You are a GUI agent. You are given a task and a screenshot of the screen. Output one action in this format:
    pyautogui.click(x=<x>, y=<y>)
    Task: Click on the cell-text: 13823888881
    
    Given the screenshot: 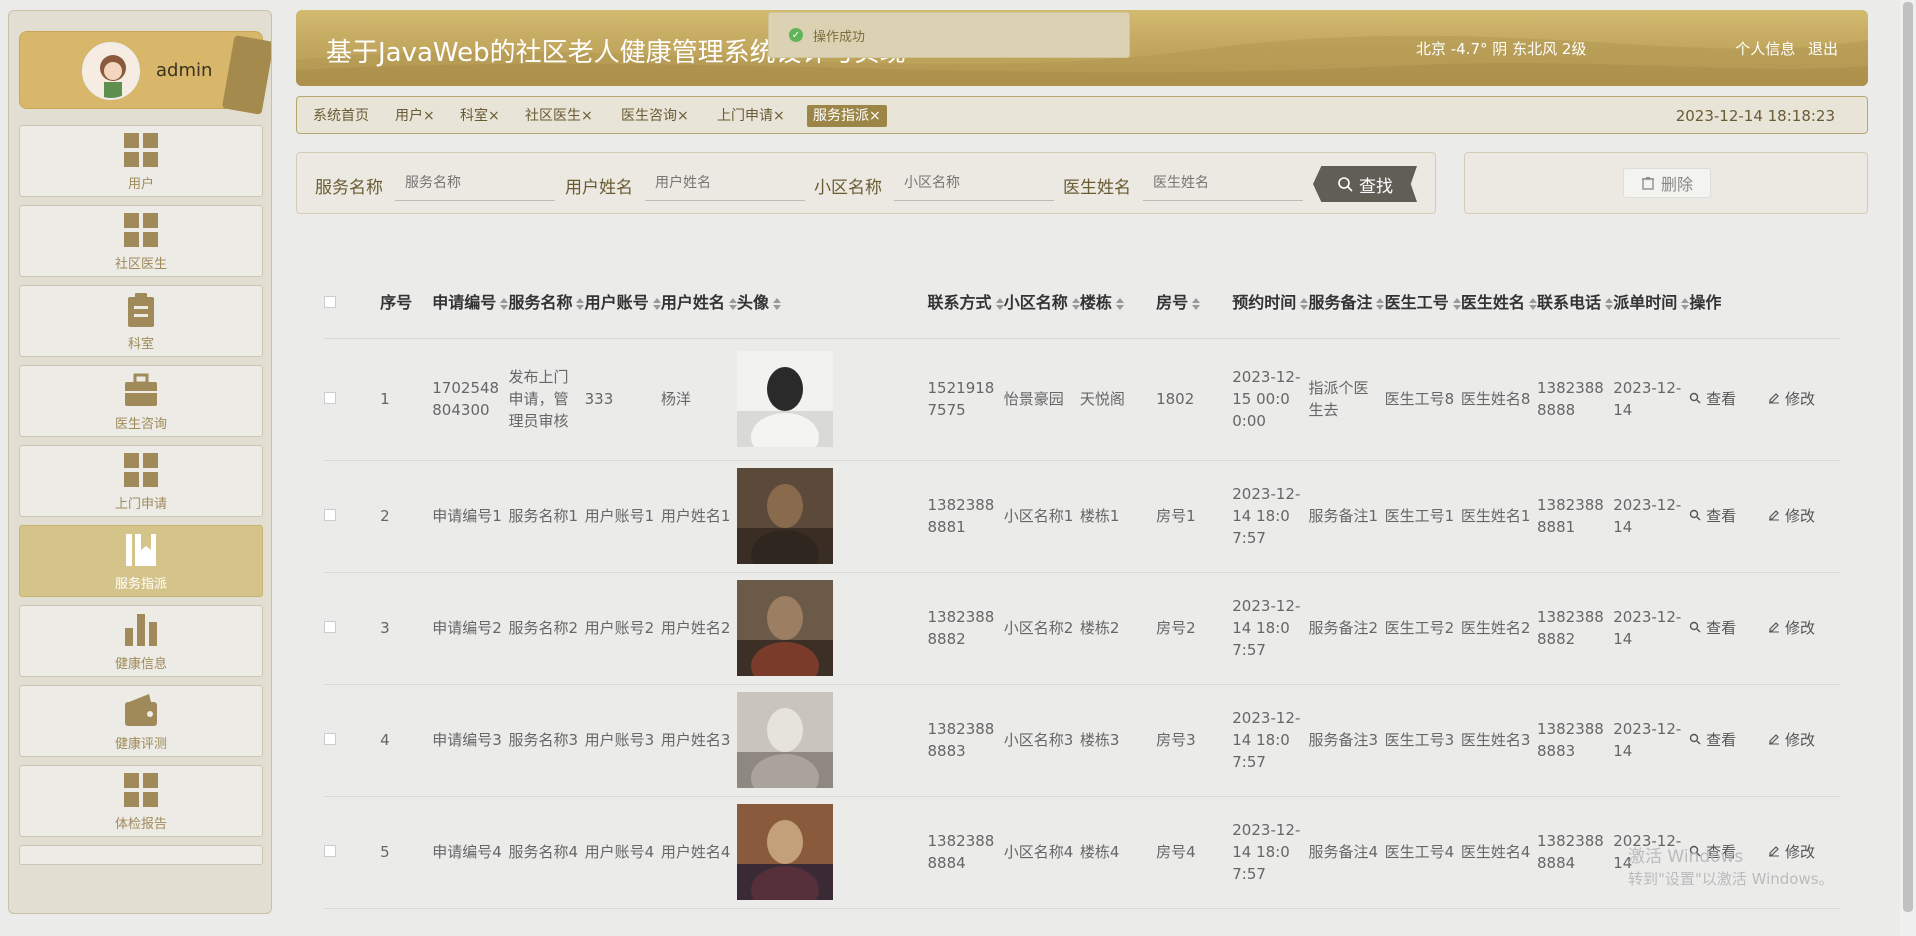 What is the action you would take?
    pyautogui.click(x=1570, y=516)
    